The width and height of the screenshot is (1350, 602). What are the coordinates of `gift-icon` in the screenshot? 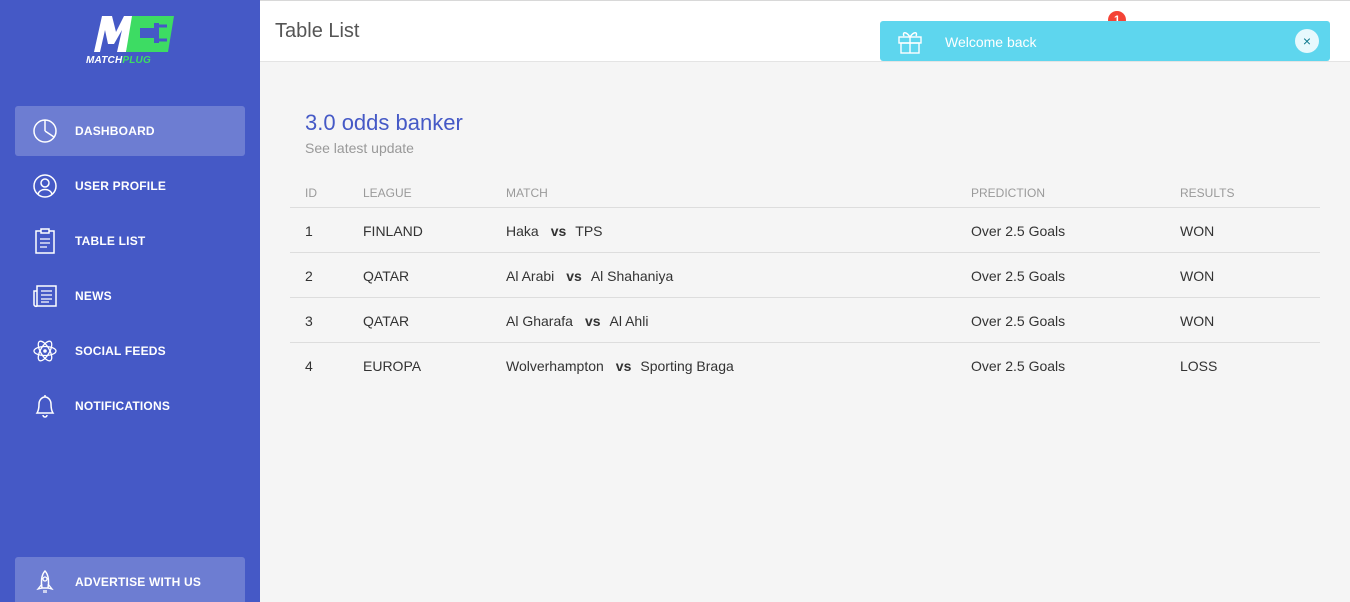 It's located at (910, 41).